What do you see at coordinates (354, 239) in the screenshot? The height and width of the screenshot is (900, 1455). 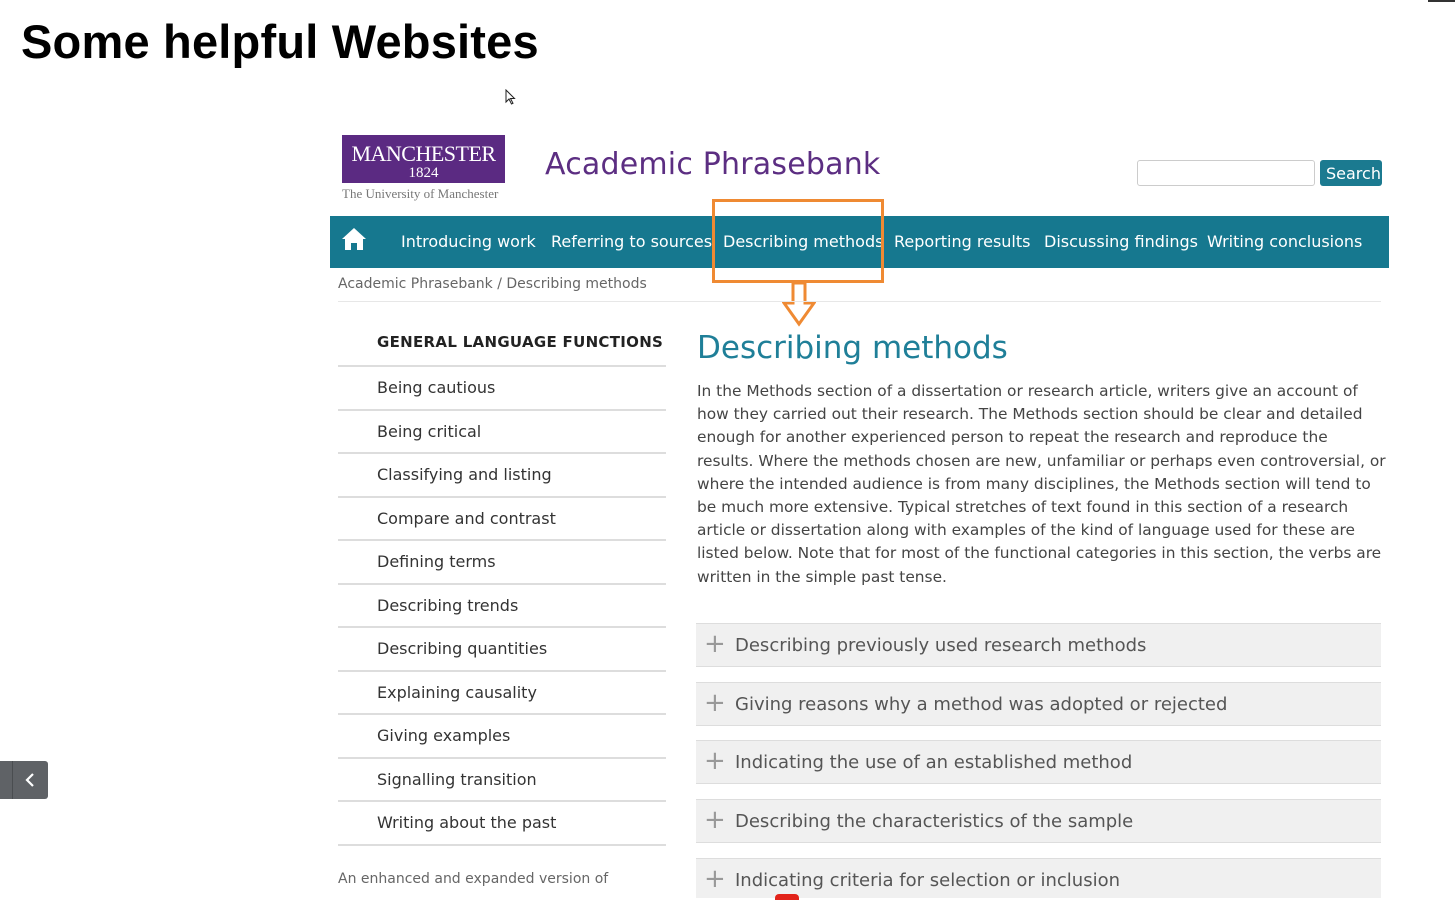 I see `home-icon` at bounding box center [354, 239].